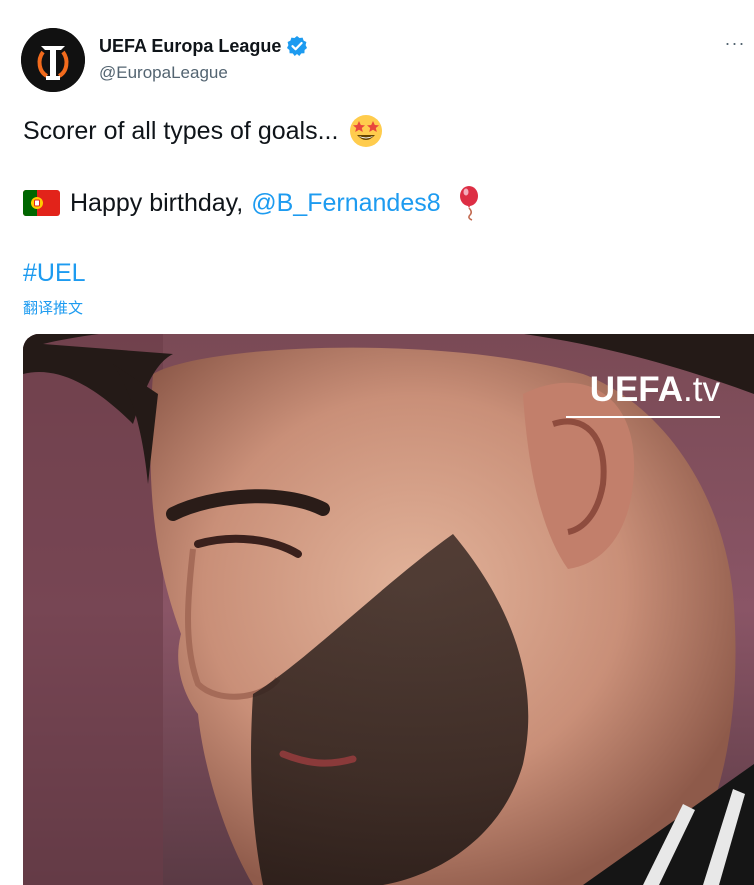 Image resolution: width=754 pixels, height=885 pixels. I want to click on translate-tweet-link: 翻译推文, so click(53, 307).